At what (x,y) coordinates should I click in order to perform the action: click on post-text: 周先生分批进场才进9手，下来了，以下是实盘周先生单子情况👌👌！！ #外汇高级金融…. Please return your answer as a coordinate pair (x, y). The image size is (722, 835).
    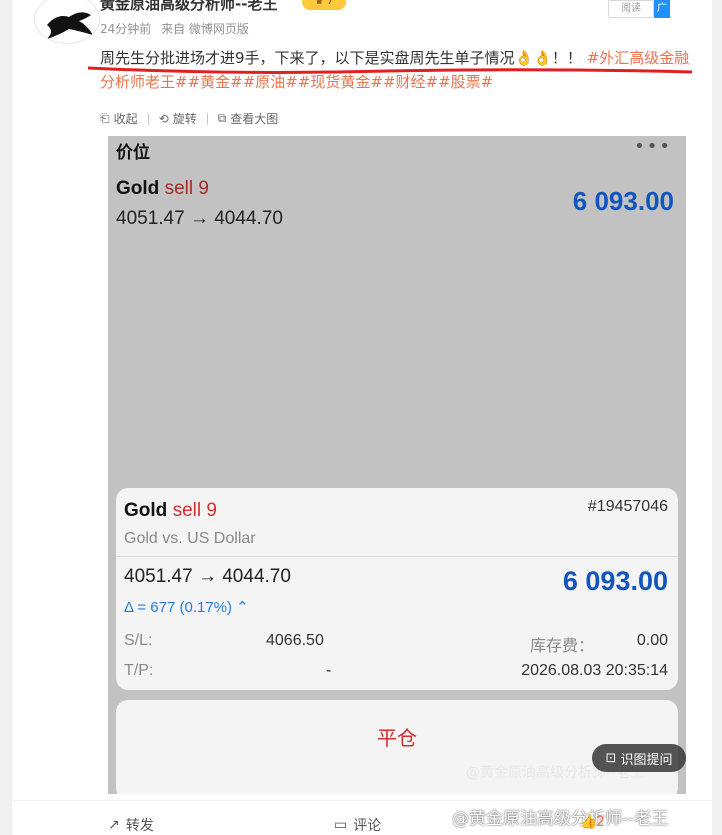
    Looking at the image, I should click on (400, 70).